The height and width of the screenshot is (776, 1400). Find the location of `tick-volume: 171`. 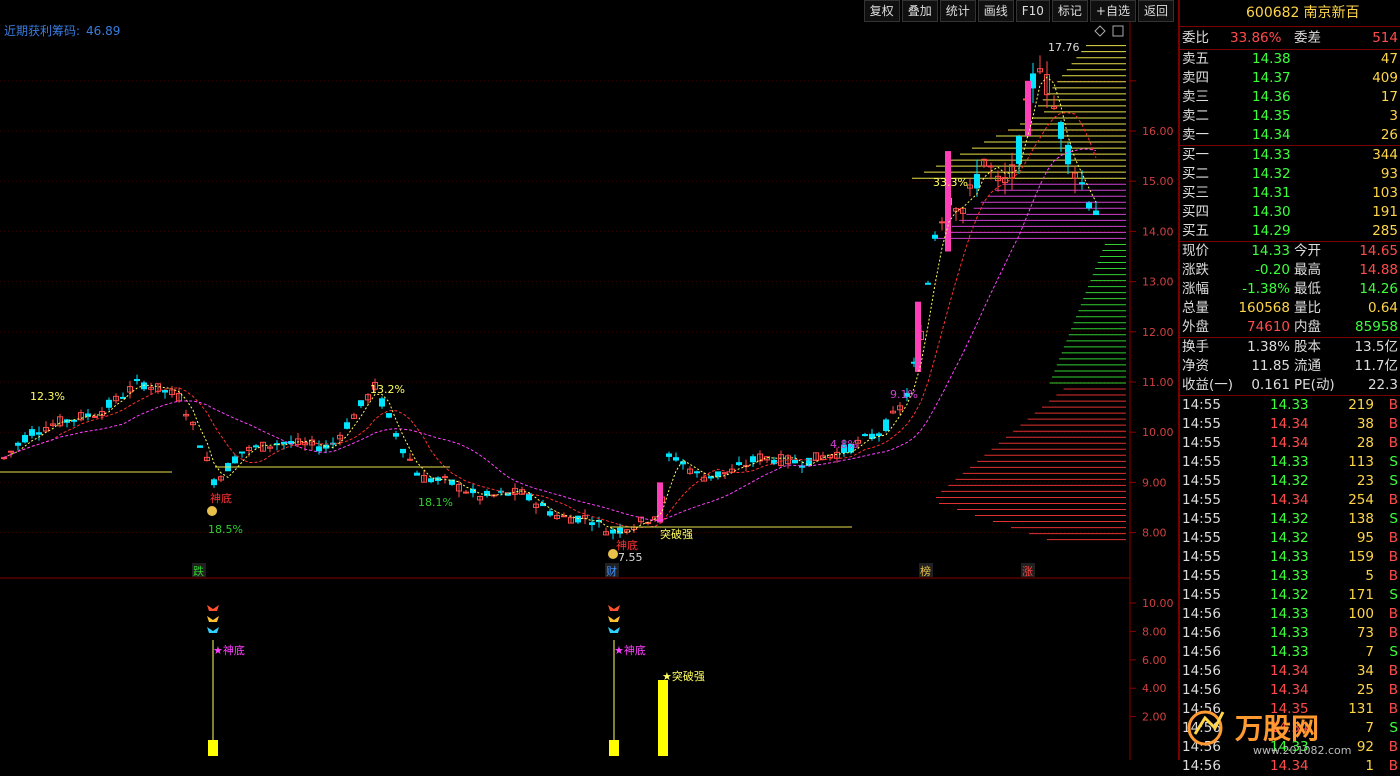

tick-volume: 171 is located at coordinates (1361, 595).